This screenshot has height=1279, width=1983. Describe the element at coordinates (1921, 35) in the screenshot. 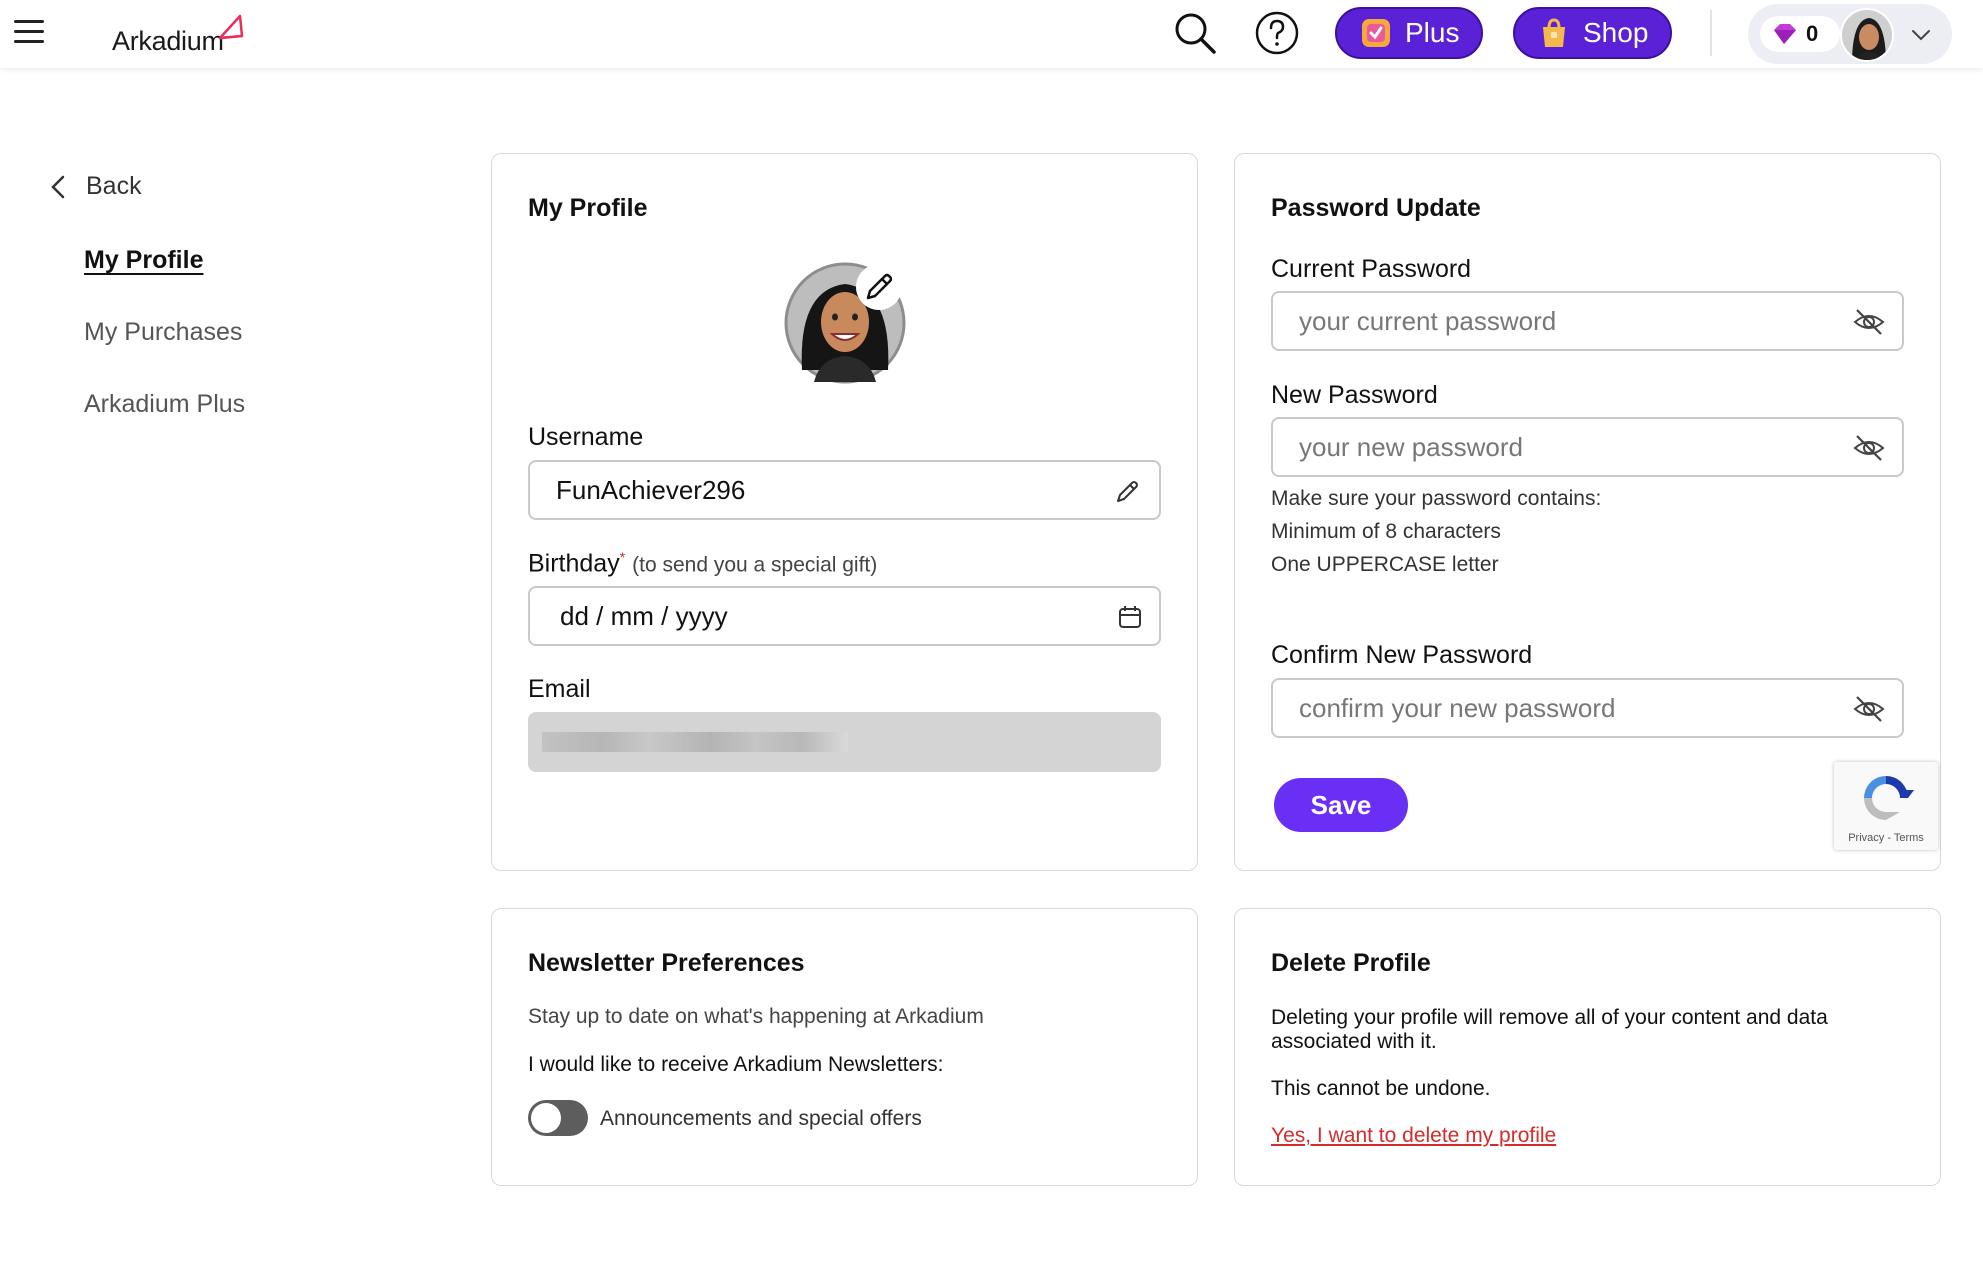

I see `chevron-down-icon` at that location.